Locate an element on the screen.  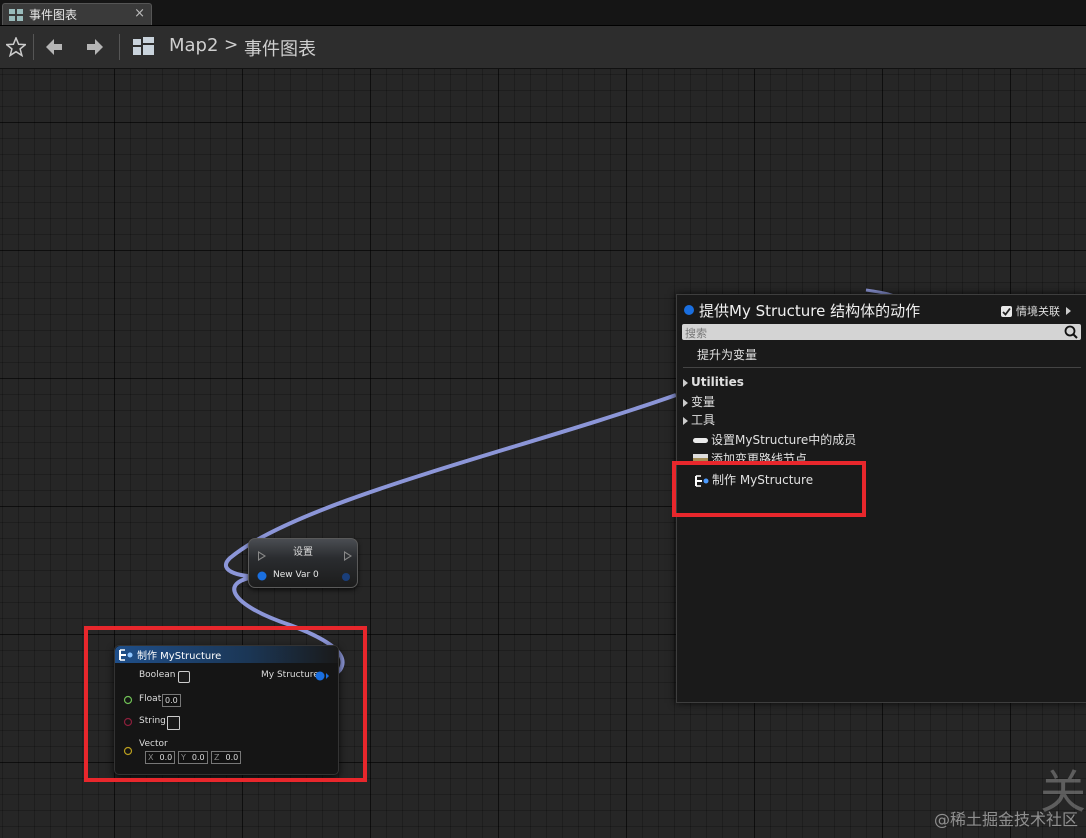
context-sensitive-label: 情境关联 is located at coordinates (1038, 311).